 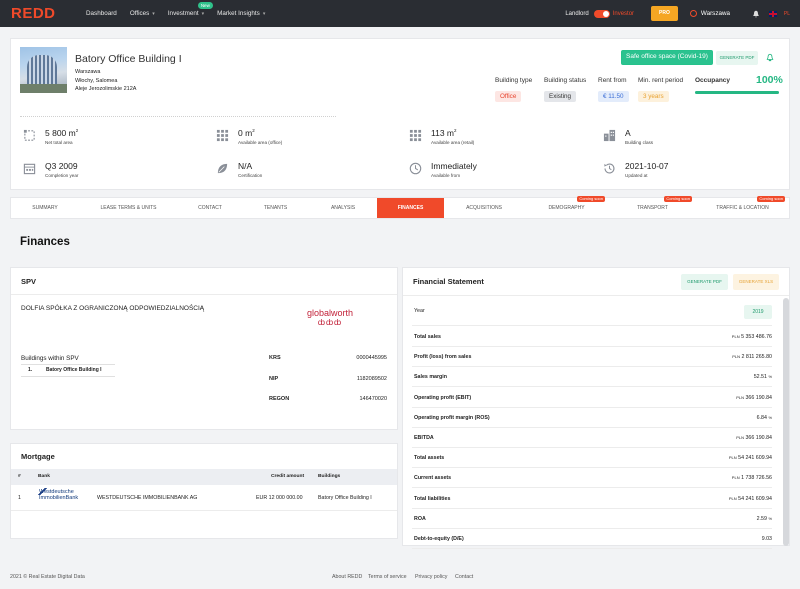 I want to click on footer-link-terms: Terms of service, so click(x=387, y=577).